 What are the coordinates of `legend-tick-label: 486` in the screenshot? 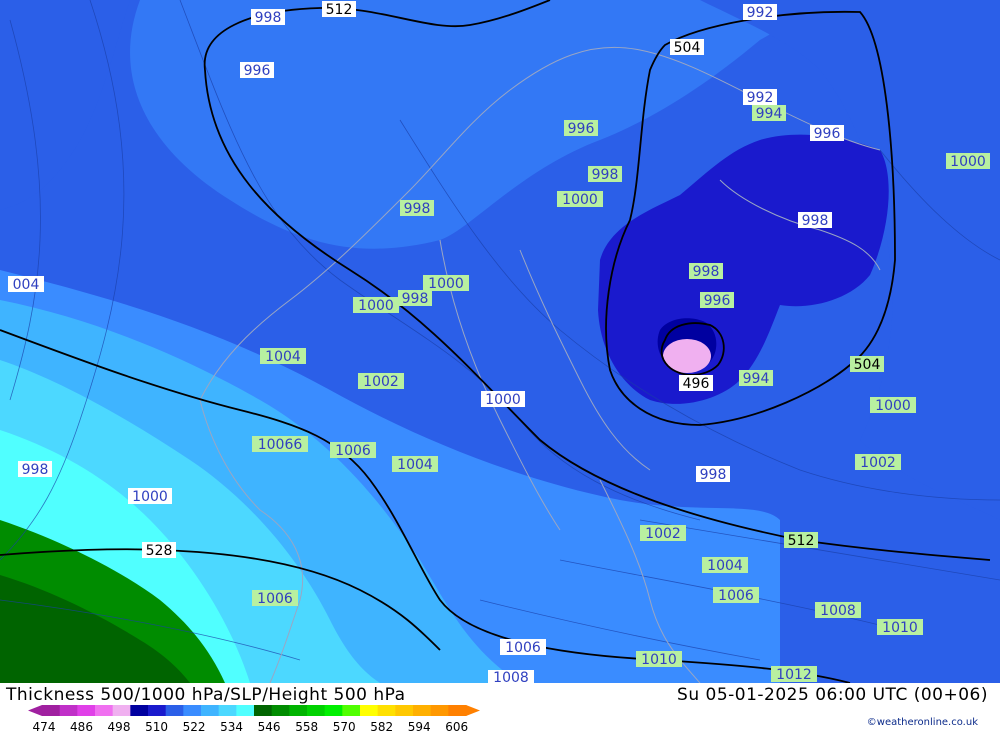 It's located at (81, 726).